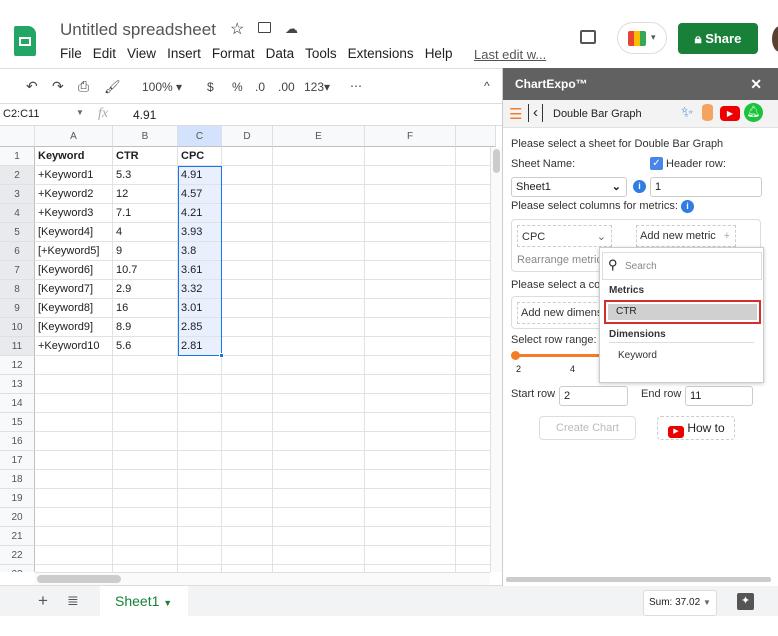 This screenshot has width=778, height=636. Describe the element at coordinates (145, 346) in the screenshot. I see `cell: 5.6` at that location.